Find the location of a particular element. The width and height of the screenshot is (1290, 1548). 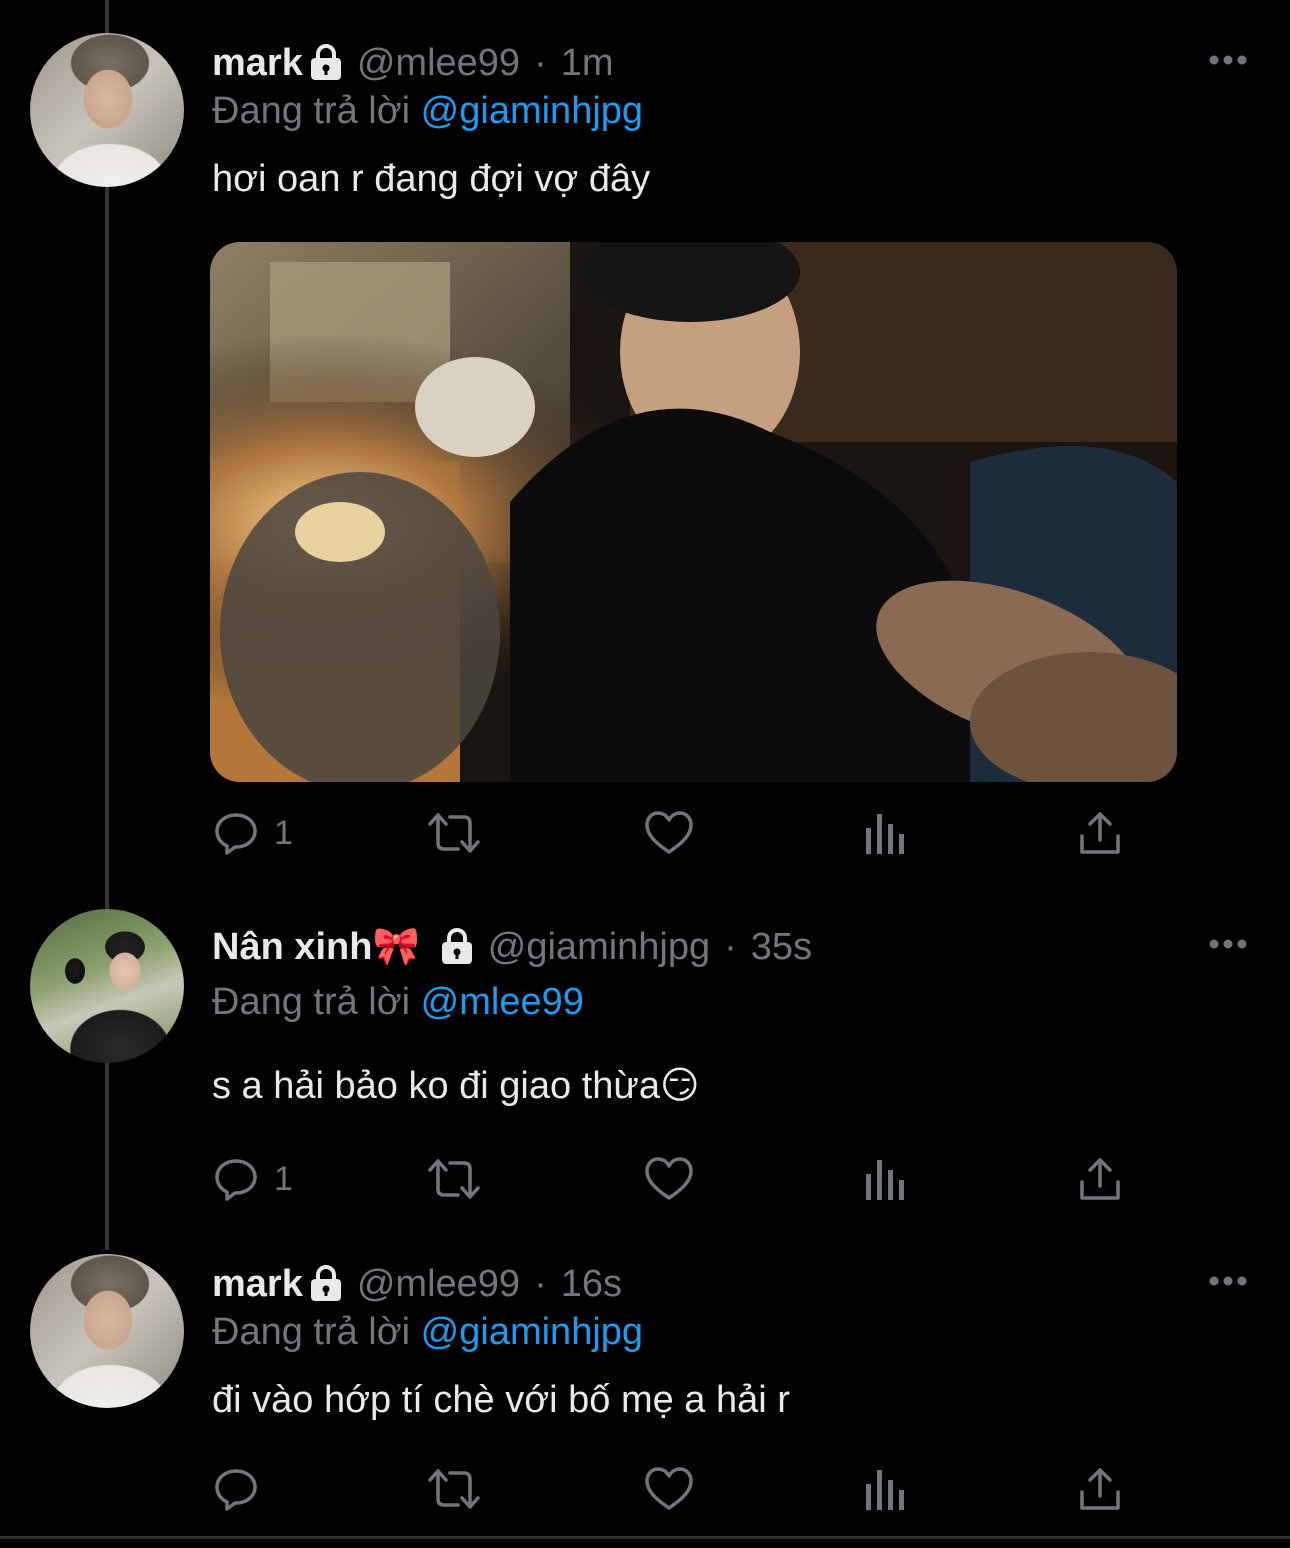

tweet-header: Nân xinh🎀 @giaminhjpg · 35s is located at coordinates (512, 947).